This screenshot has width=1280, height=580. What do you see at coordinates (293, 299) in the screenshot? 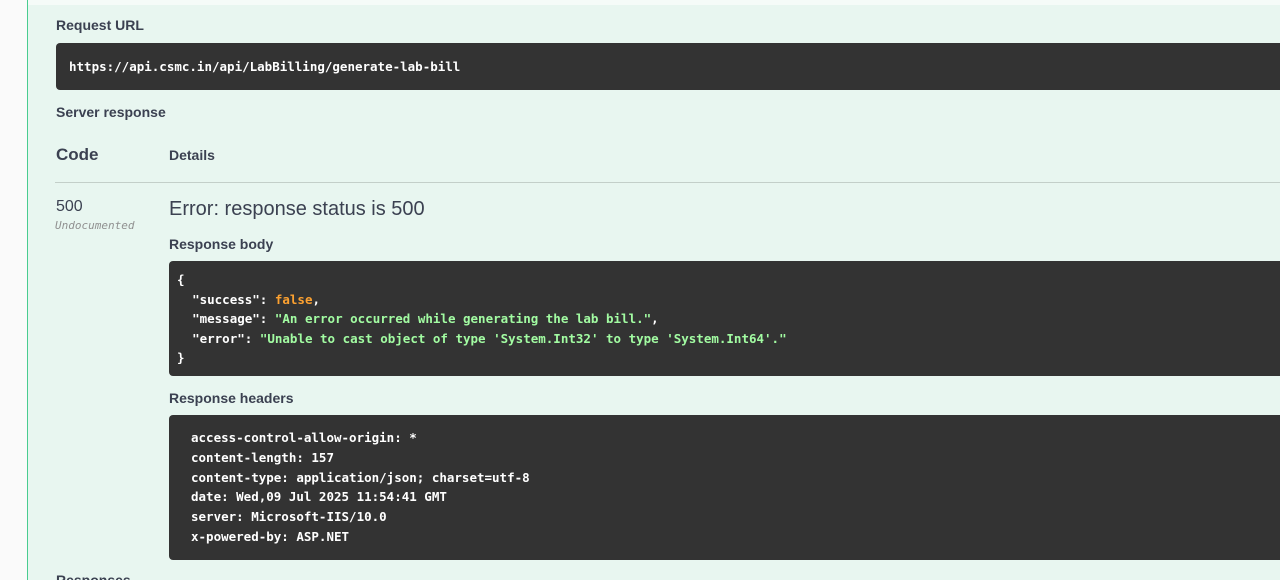
I see `json-value: false` at bounding box center [293, 299].